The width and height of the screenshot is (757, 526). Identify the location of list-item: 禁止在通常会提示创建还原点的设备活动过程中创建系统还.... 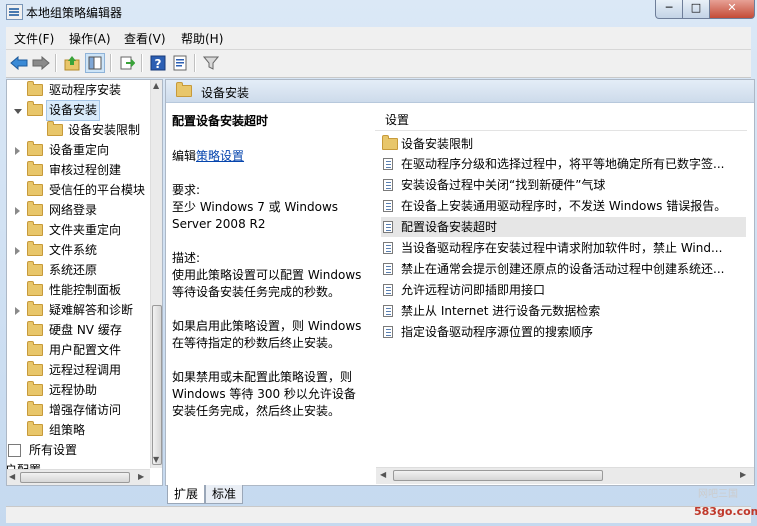
(563, 269).